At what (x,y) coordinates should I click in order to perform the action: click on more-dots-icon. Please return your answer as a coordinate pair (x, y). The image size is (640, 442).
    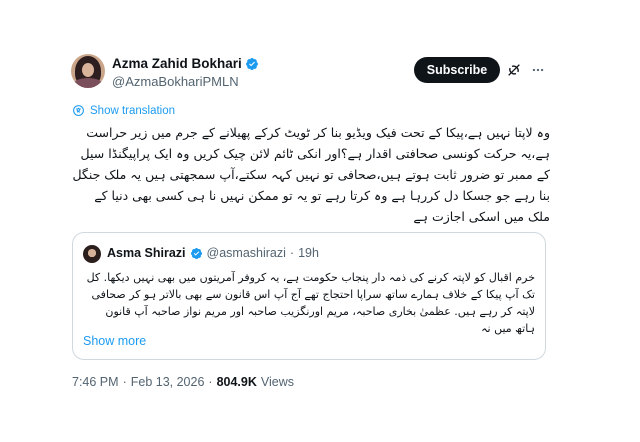
    Looking at the image, I should click on (538, 70).